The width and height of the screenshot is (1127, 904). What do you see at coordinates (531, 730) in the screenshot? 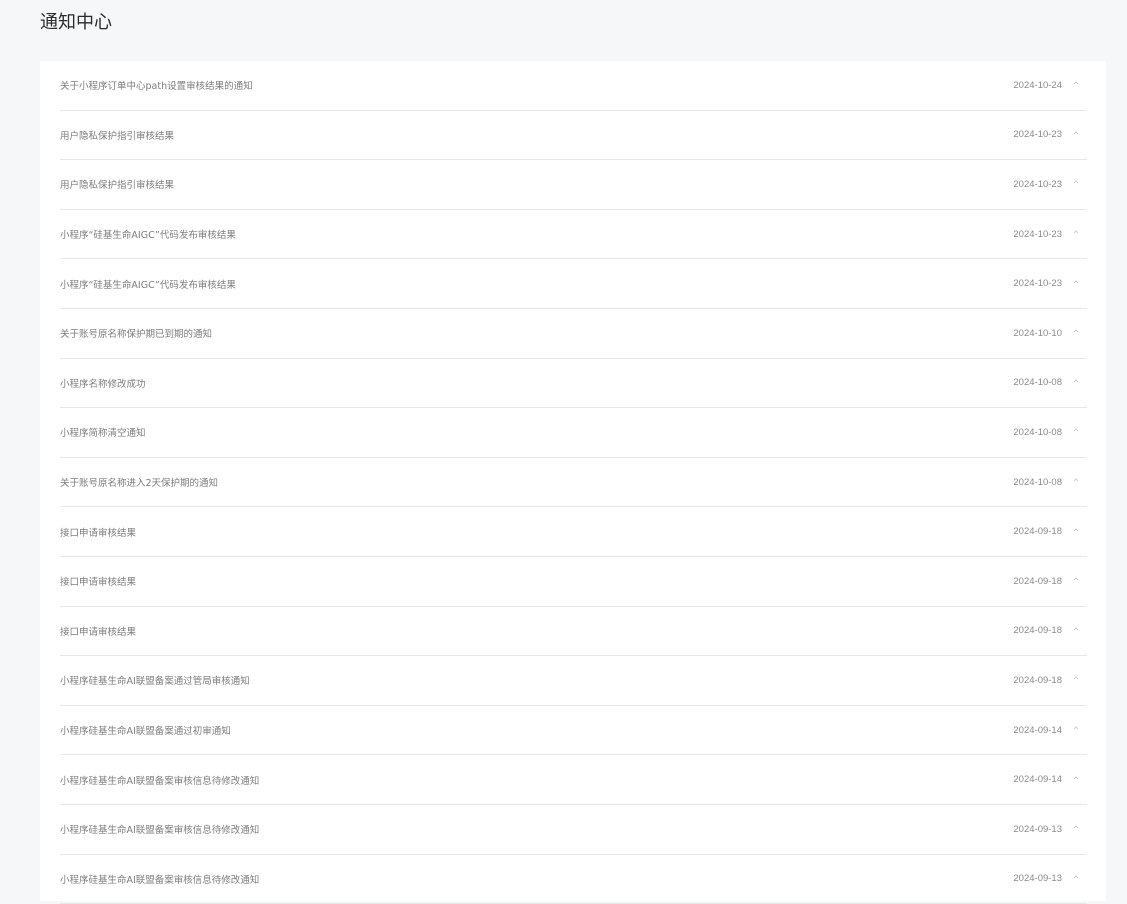
I see `notification-title: 小程序硅基生命AI联盟备案通过初审通知` at bounding box center [531, 730].